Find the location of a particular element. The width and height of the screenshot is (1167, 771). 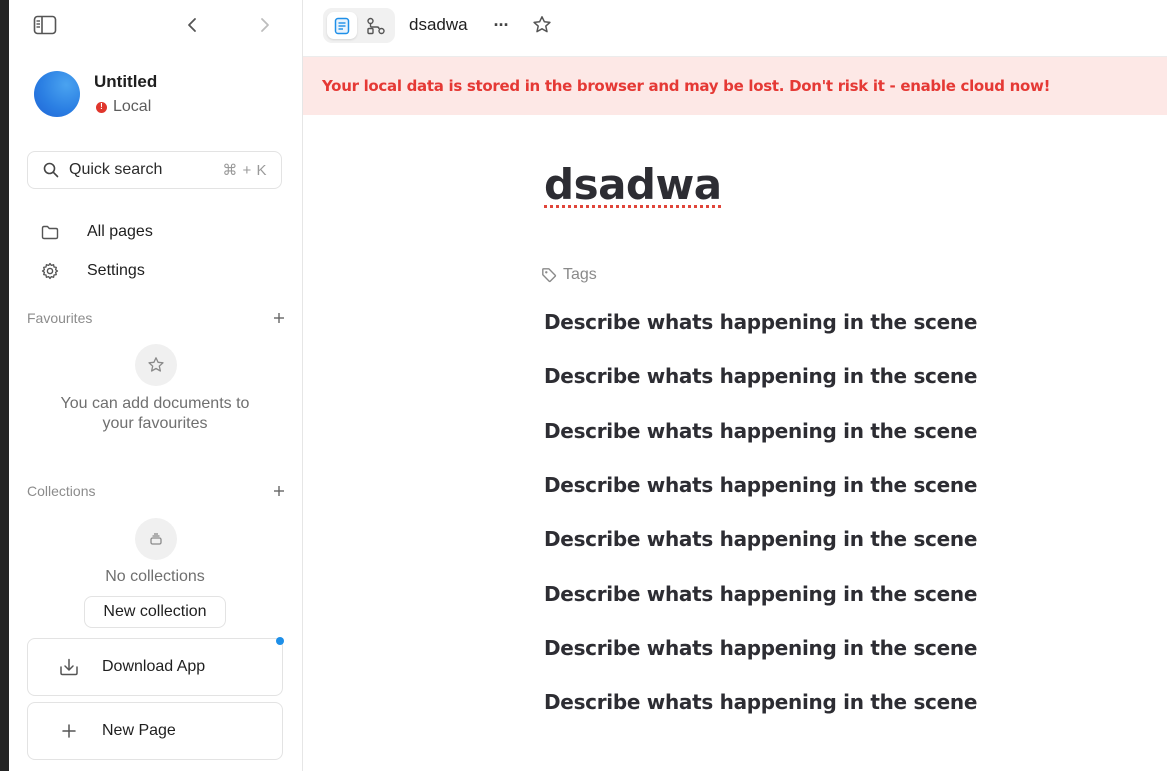

collections-section-title: Collections is located at coordinates (61, 491).